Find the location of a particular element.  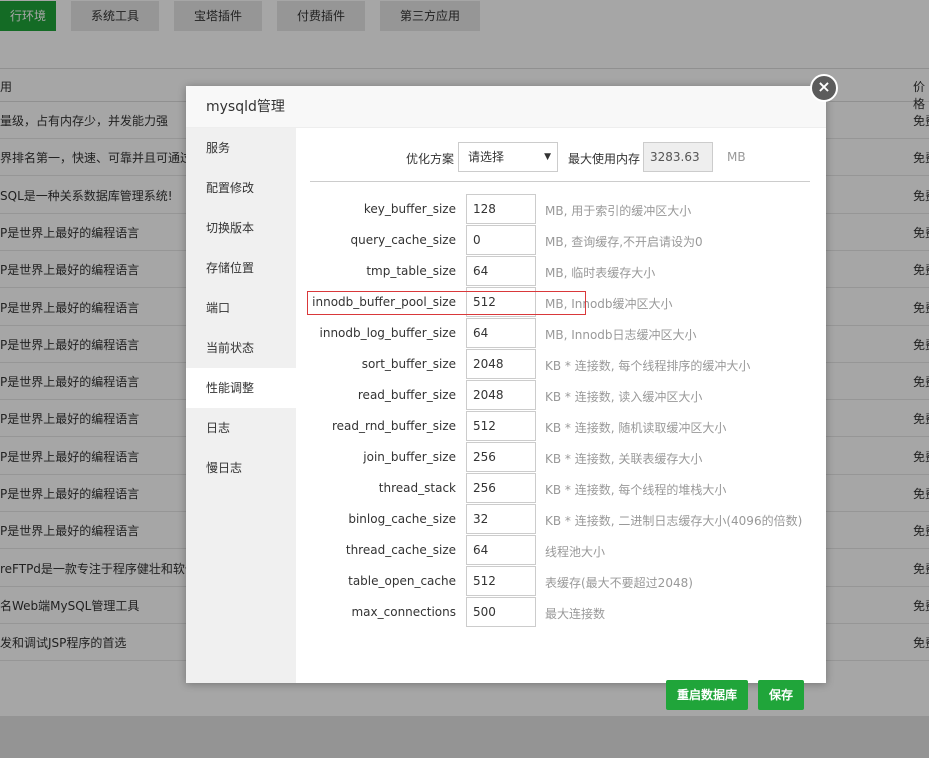

param-label: thread_stack is located at coordinates (417, 488).